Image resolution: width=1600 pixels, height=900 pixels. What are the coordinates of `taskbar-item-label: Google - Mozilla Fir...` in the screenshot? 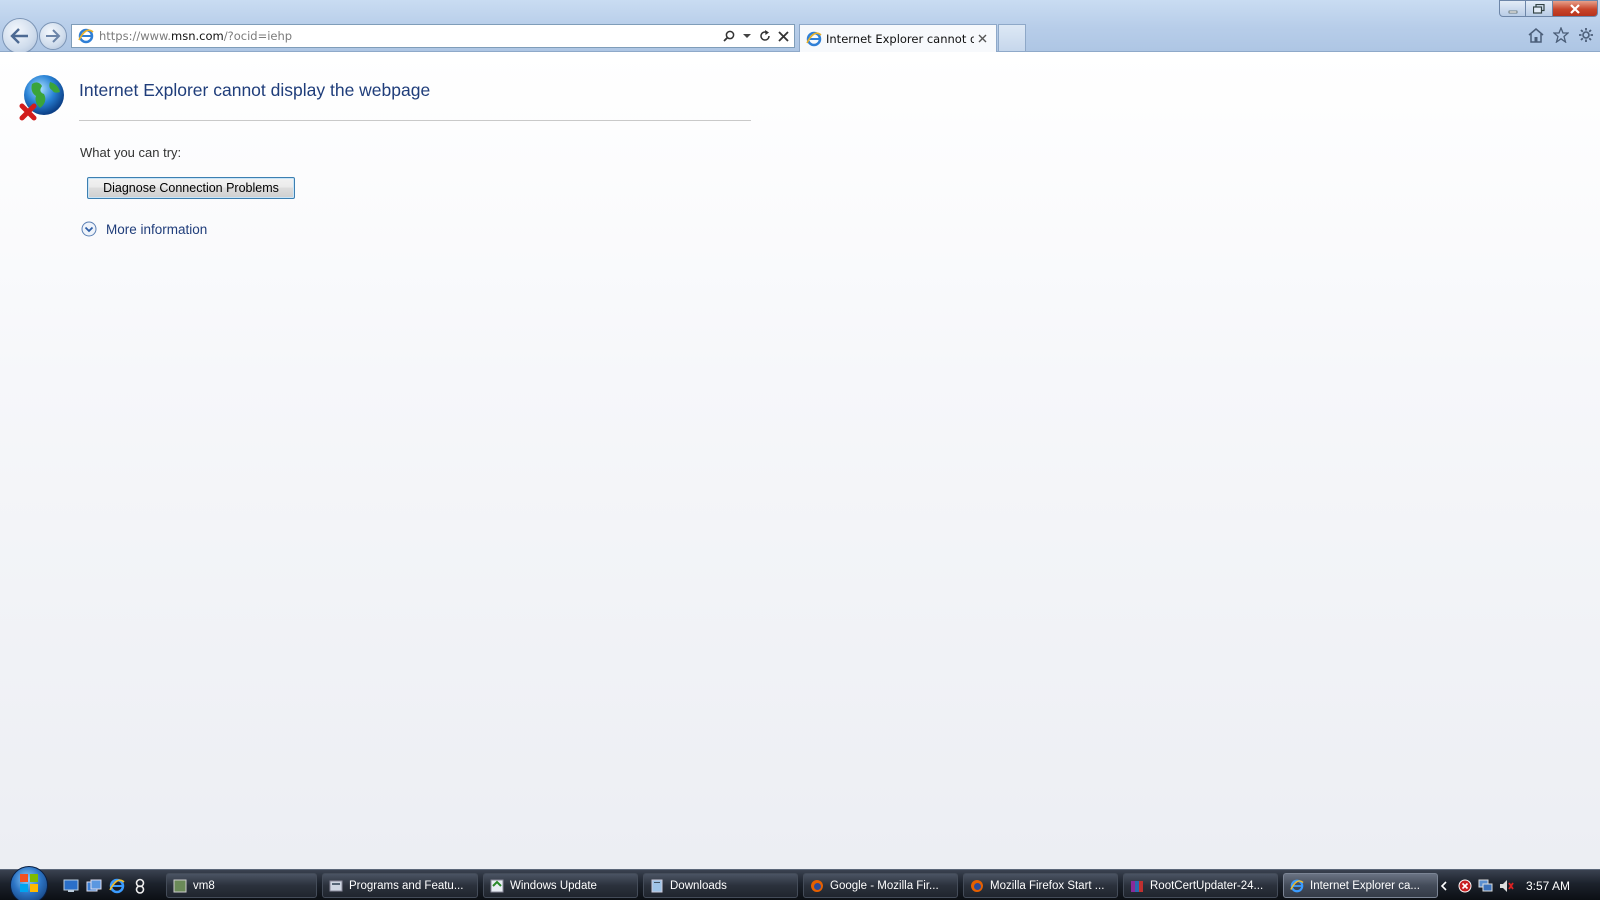 It's located at (884, 885).